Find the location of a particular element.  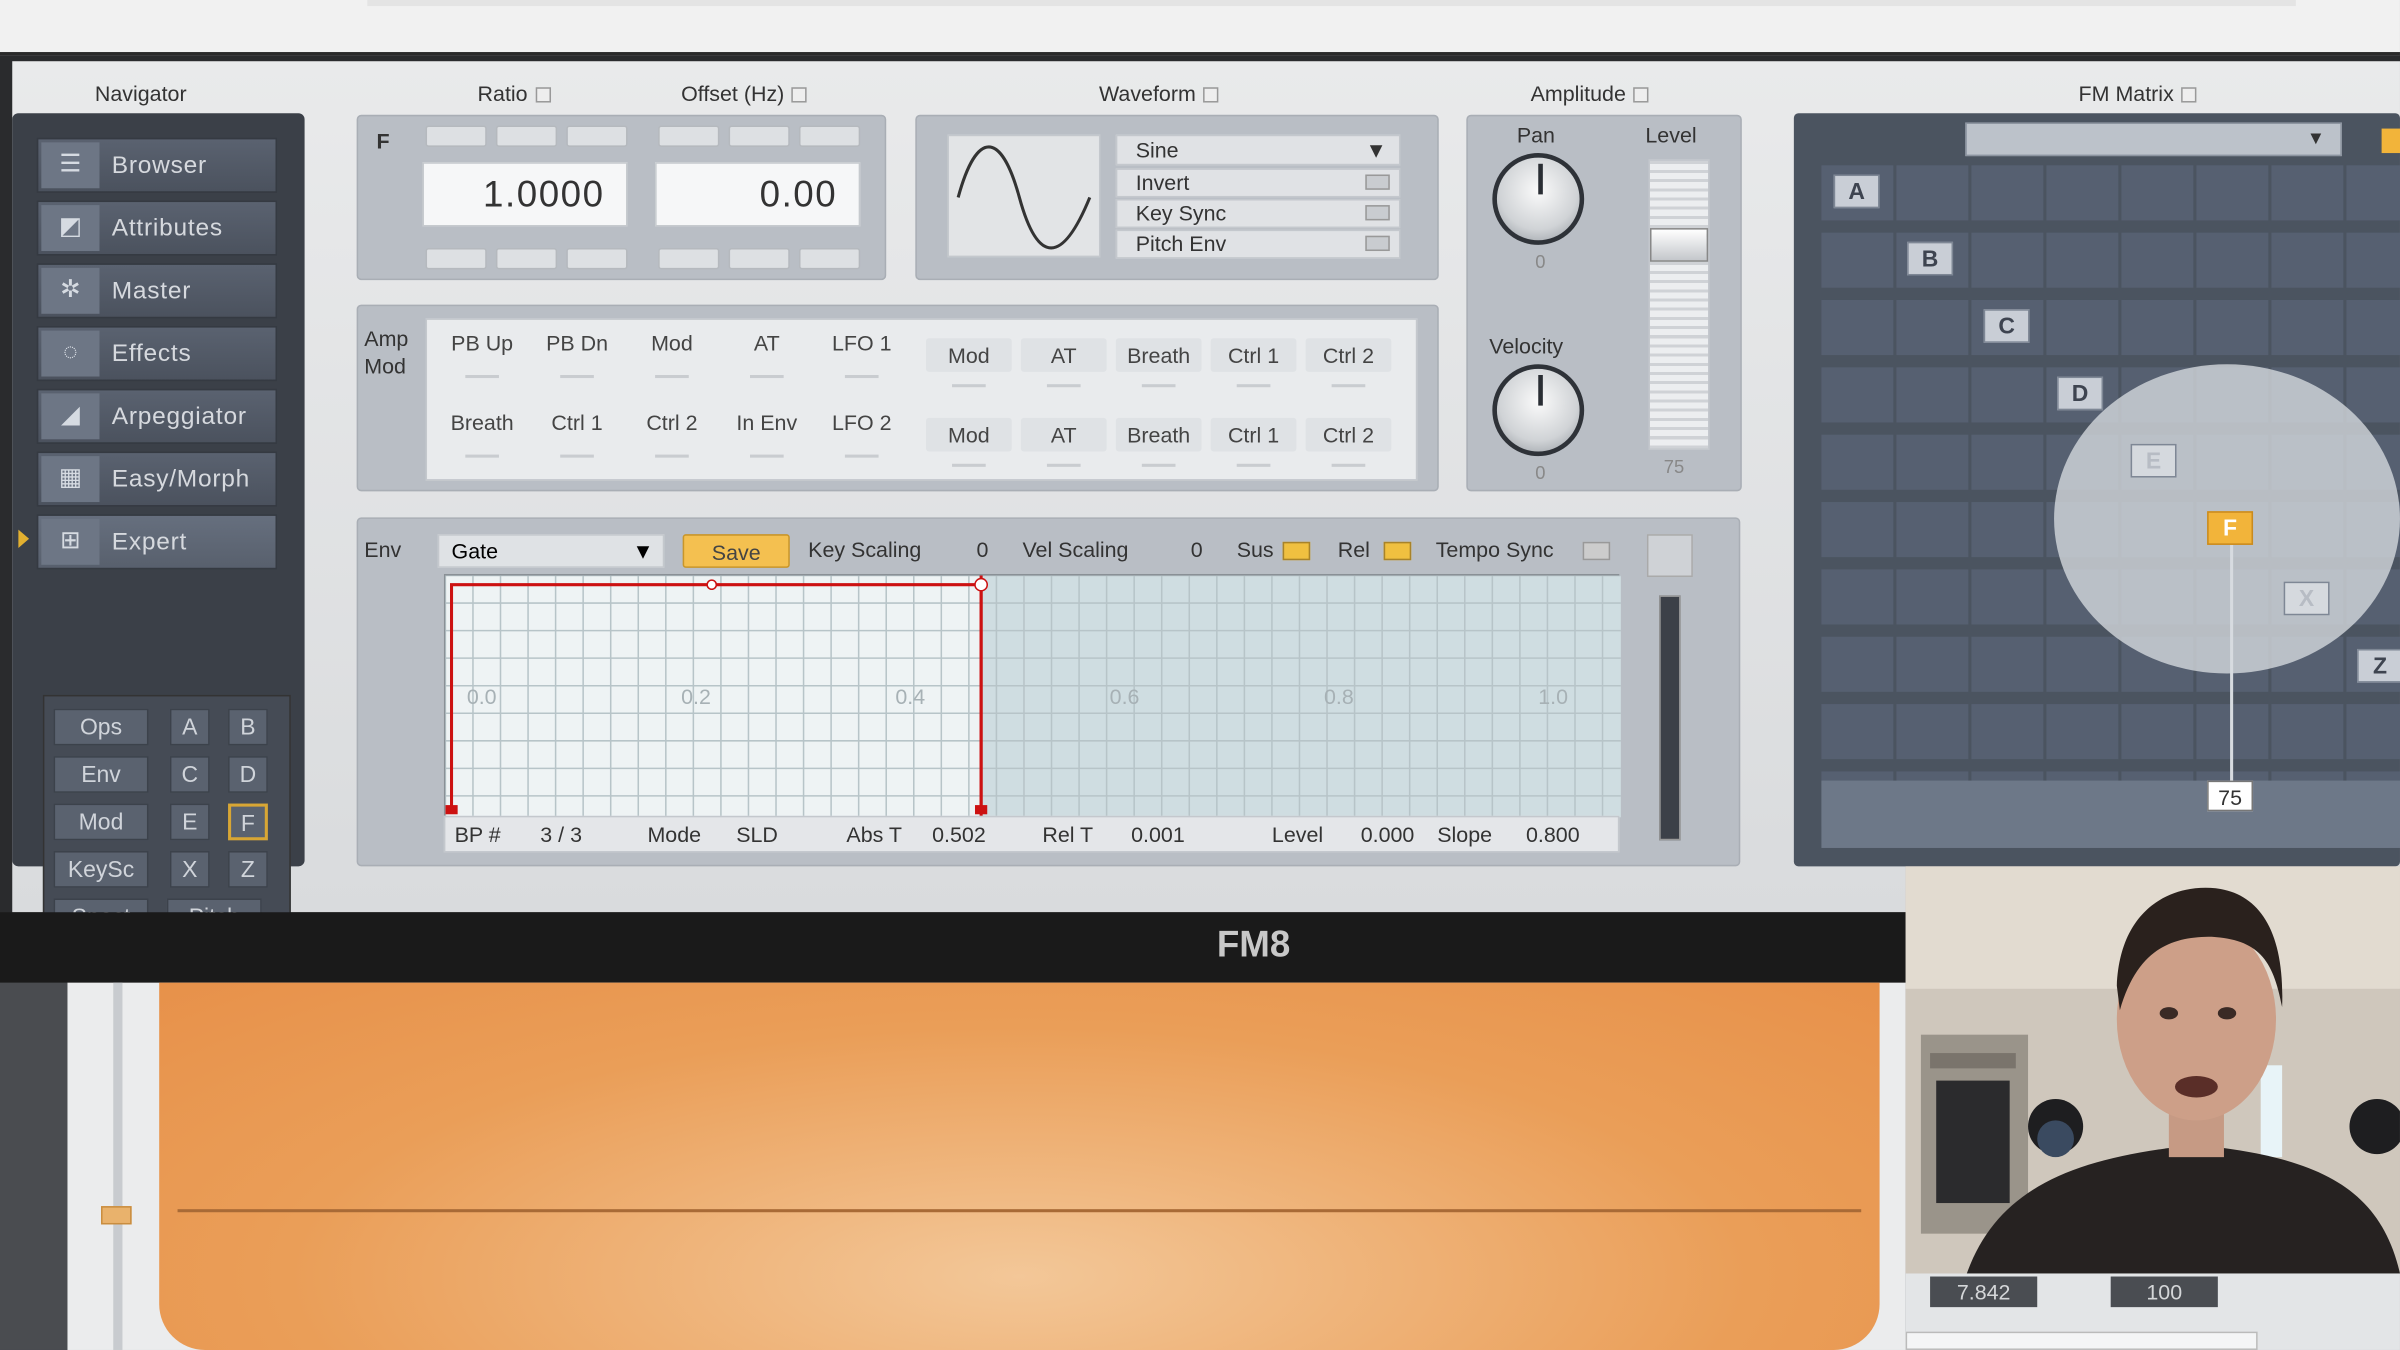

waveform-toggle is located at coordinates (1211, 95).